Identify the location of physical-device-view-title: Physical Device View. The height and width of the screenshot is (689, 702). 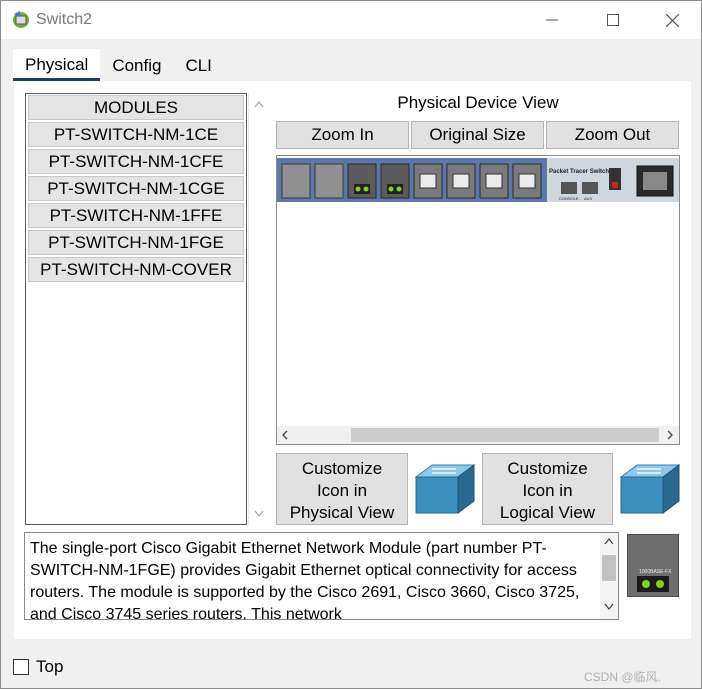
(478, 102).